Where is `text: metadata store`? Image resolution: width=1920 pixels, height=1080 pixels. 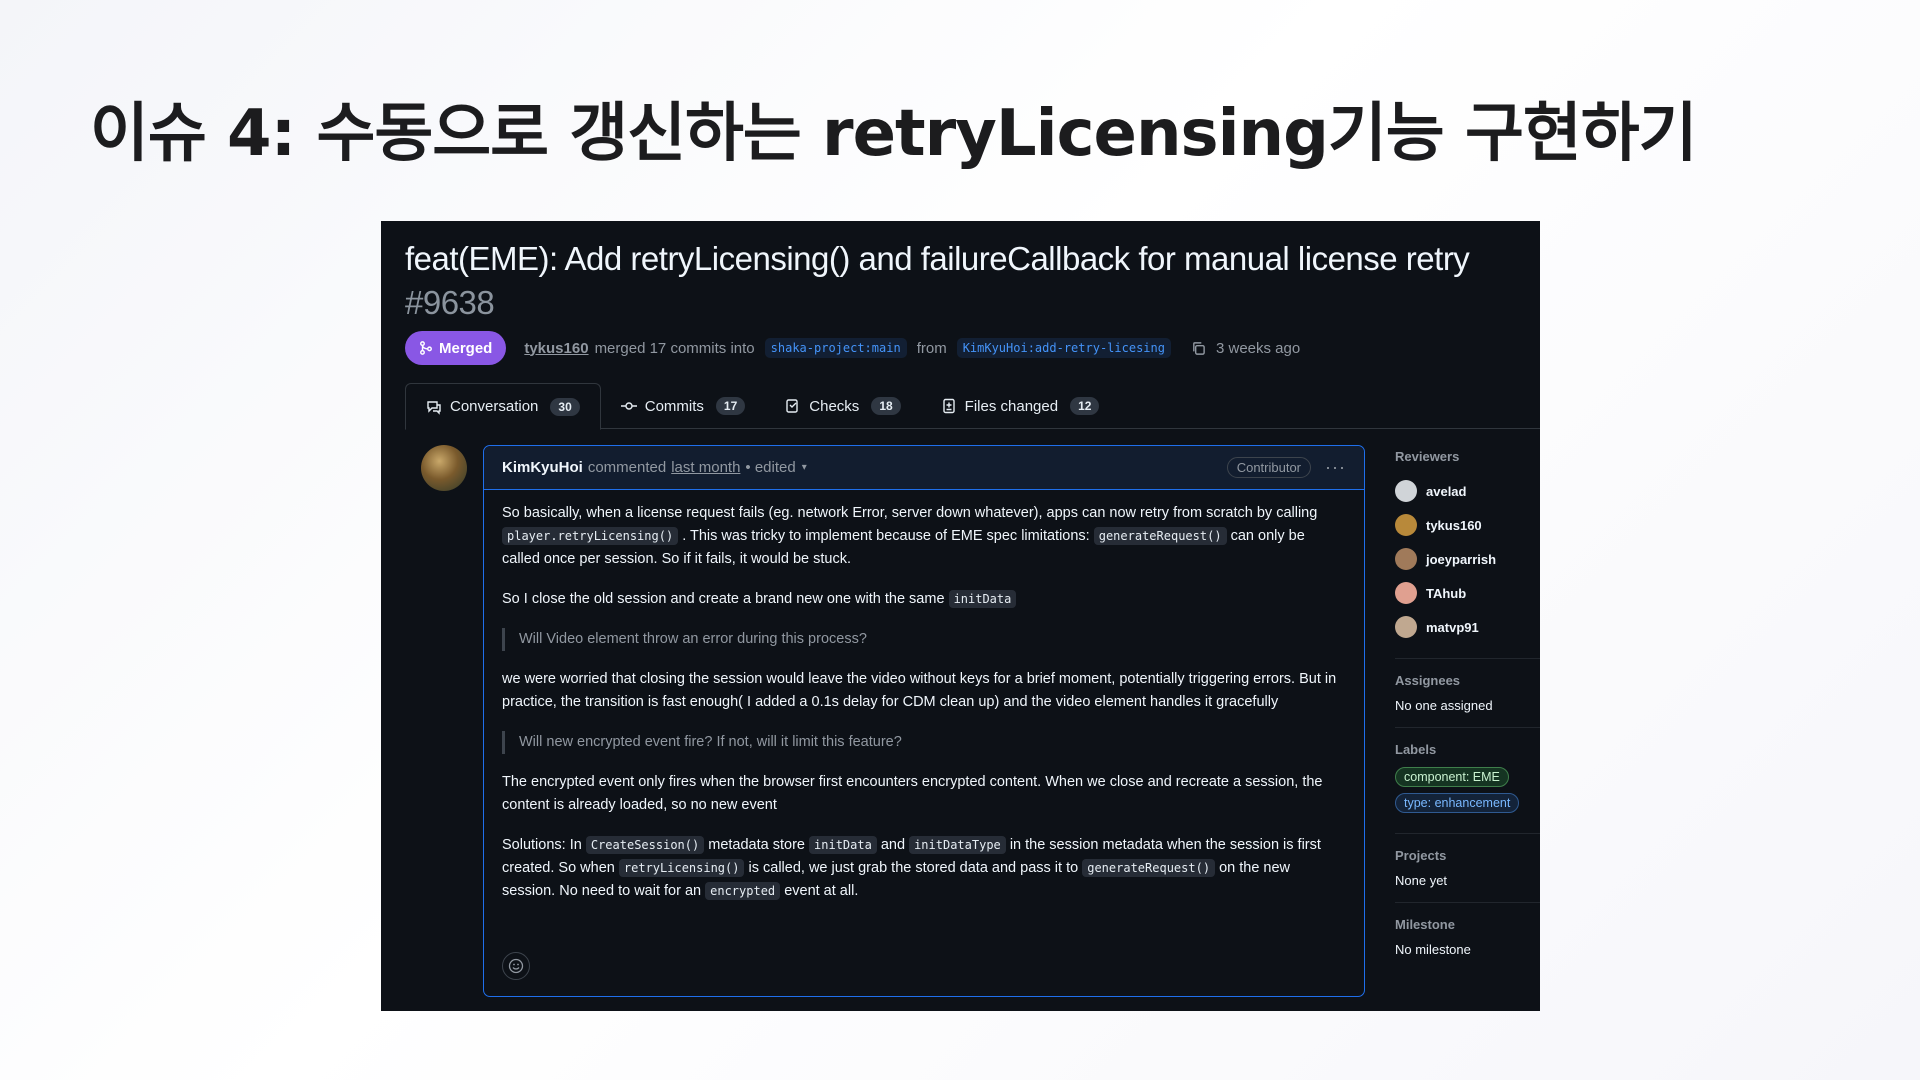 text: metadata store is located at coordinates (756, 845).